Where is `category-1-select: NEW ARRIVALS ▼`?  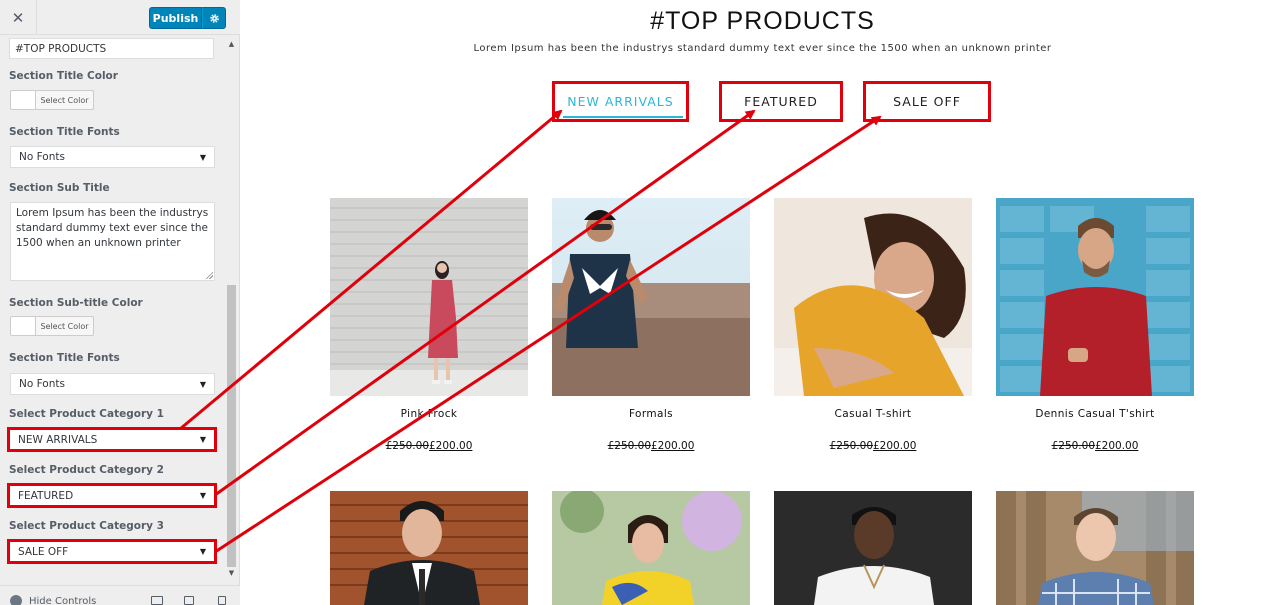 category-1-select: NEW ARRIVALS ▼ is located at coordinates (112, 439).